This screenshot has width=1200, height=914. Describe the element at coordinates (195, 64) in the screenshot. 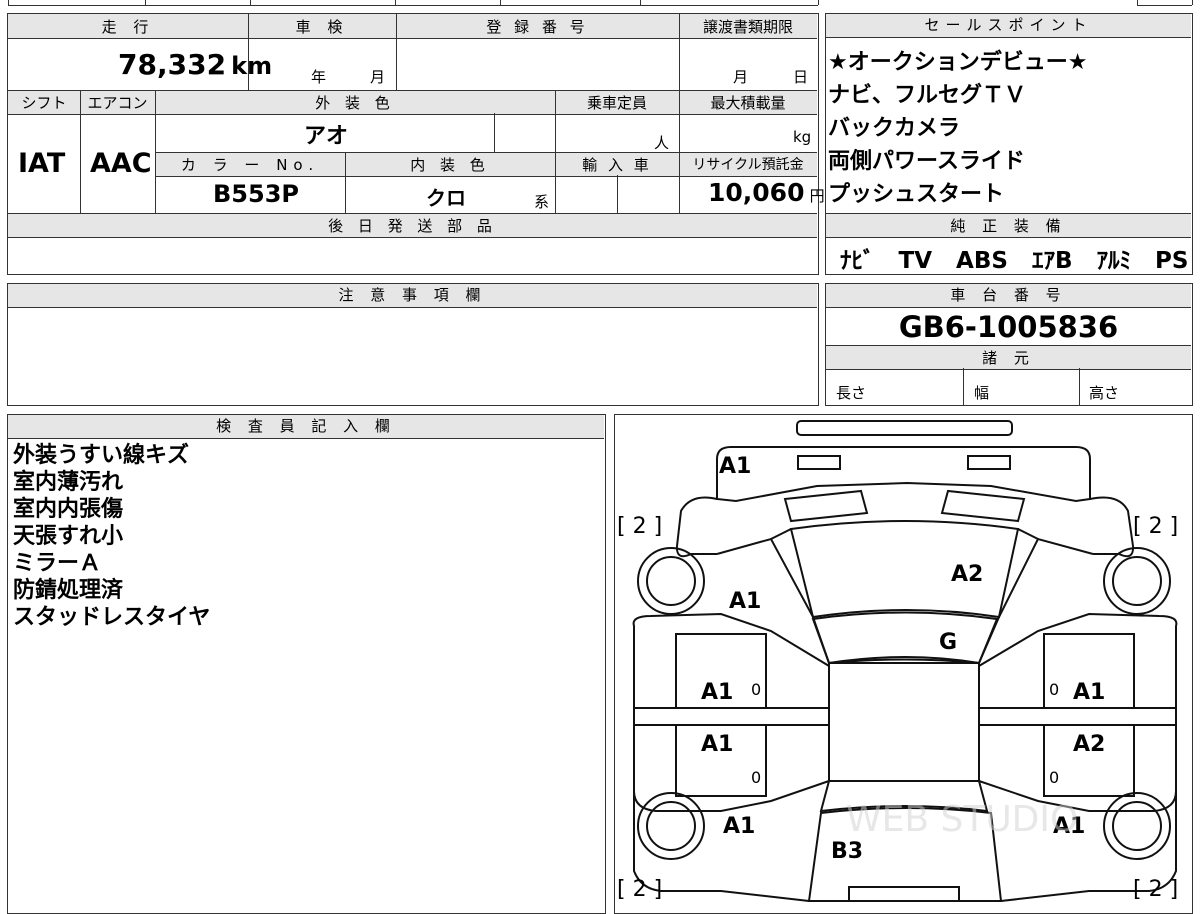

I see `mileage-value: 78,332 km` at that location.